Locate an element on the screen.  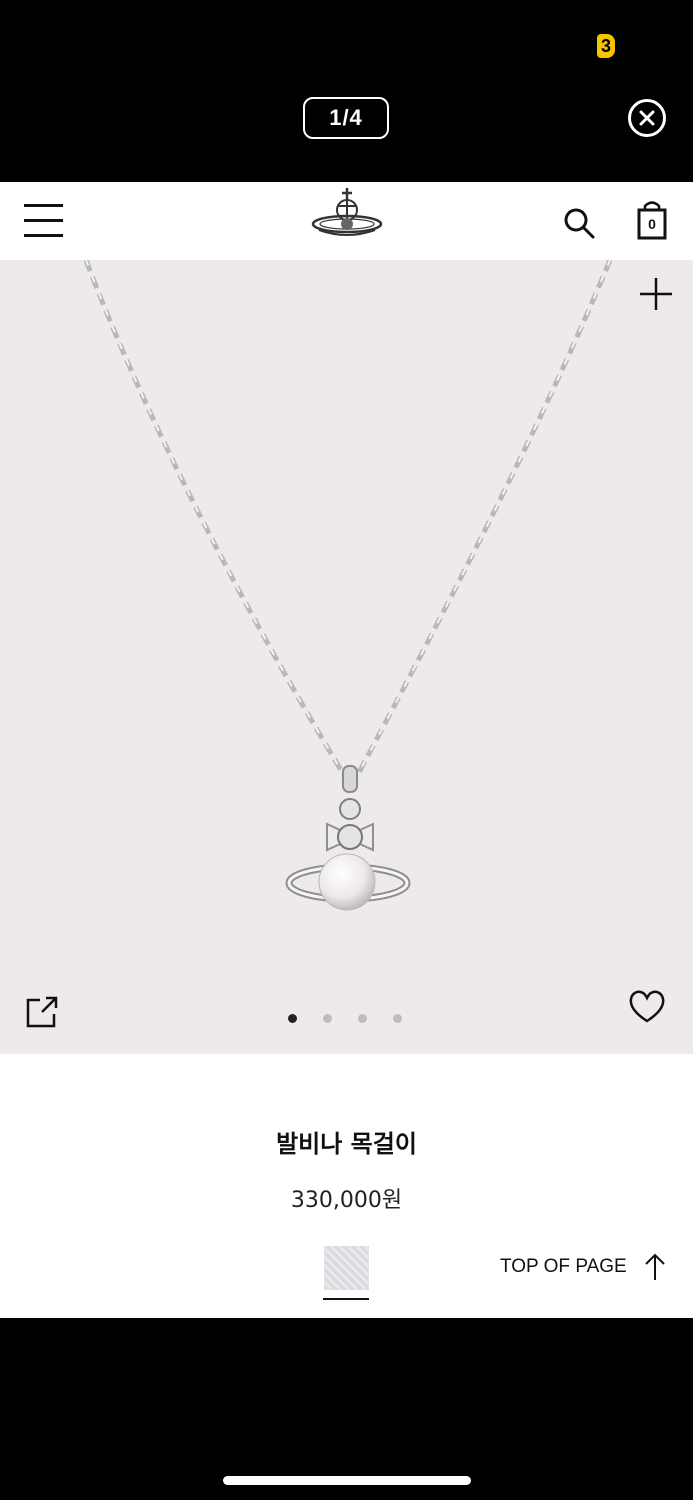
menu-button is located at coordinates (44, 220).